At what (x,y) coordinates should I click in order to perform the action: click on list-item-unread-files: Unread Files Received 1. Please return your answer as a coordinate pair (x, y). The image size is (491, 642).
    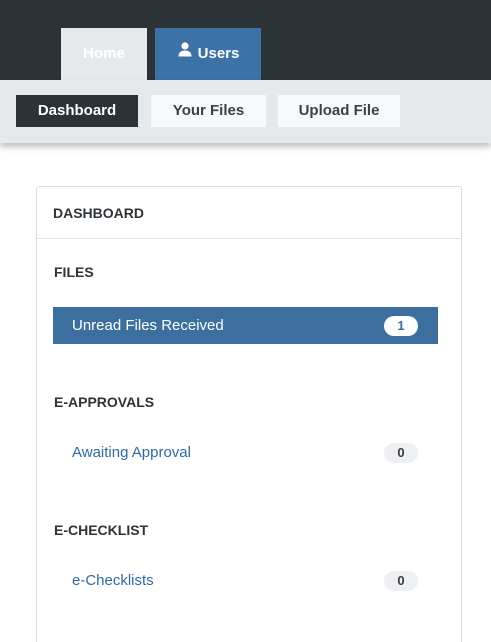
    Looking at the image, I should click on (245, 325).